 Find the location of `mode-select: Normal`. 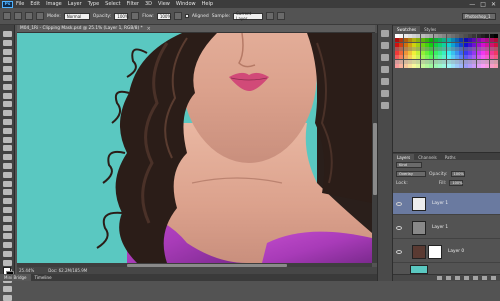

mode-select: Normal is located at coordinates (76, 16).